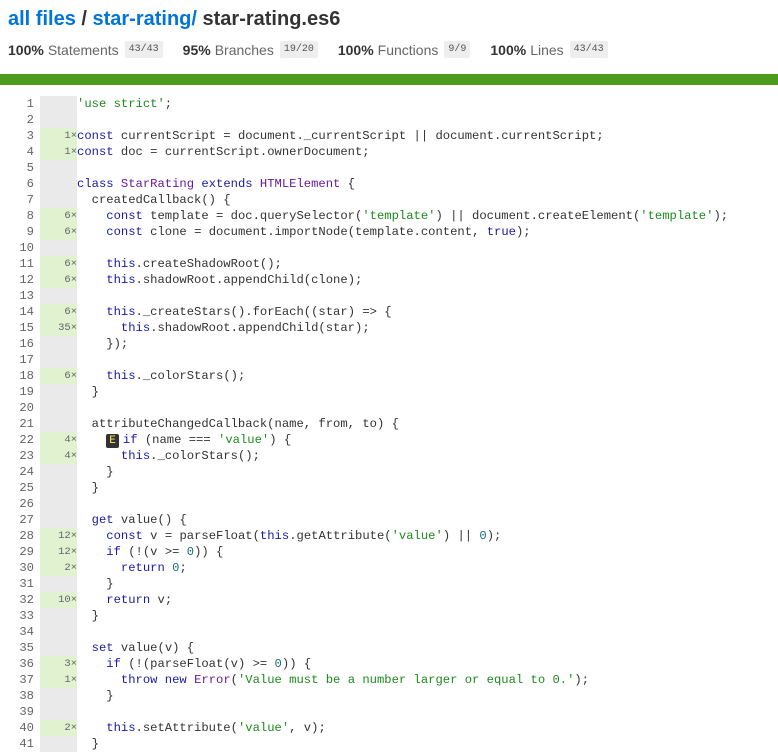  Describe the element at coordinates (17, 520) in the screenshot. I see `line-number: 27` at that location.